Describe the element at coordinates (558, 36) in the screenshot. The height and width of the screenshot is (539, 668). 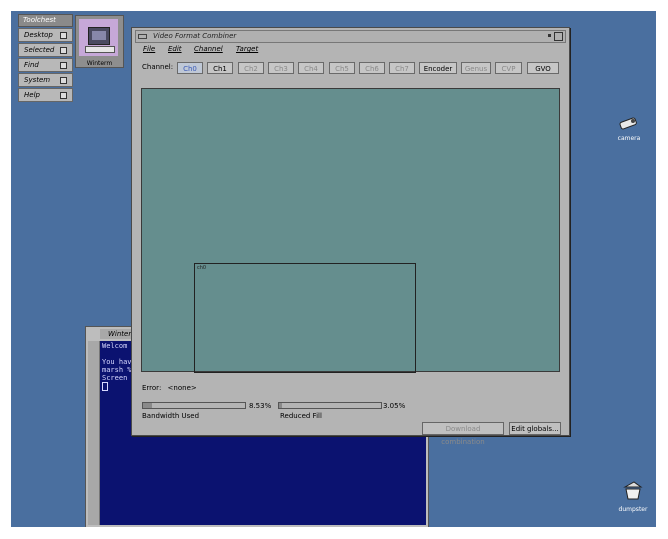
I see `maximize-icon` at that location.